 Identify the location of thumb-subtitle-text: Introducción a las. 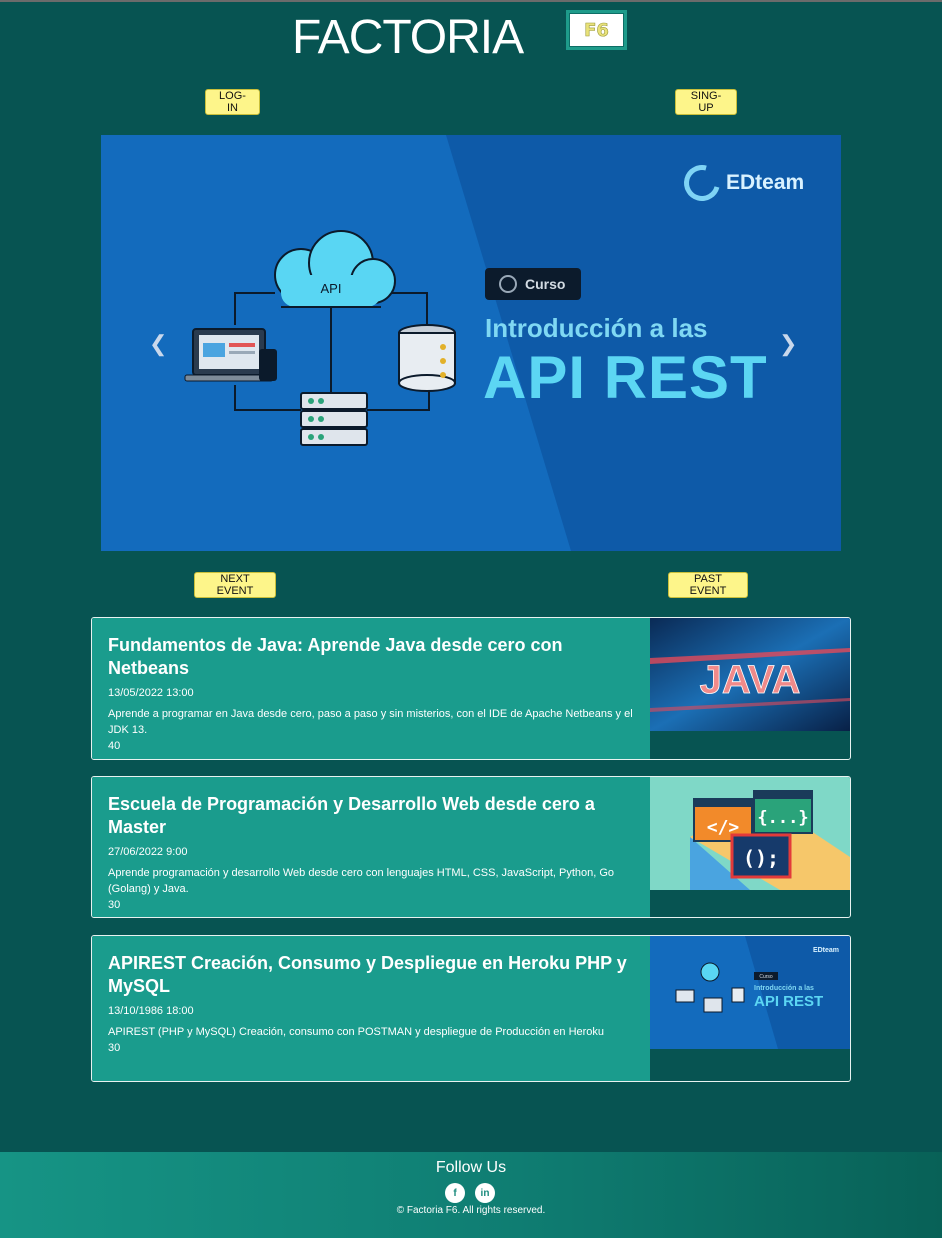
(784, 988).